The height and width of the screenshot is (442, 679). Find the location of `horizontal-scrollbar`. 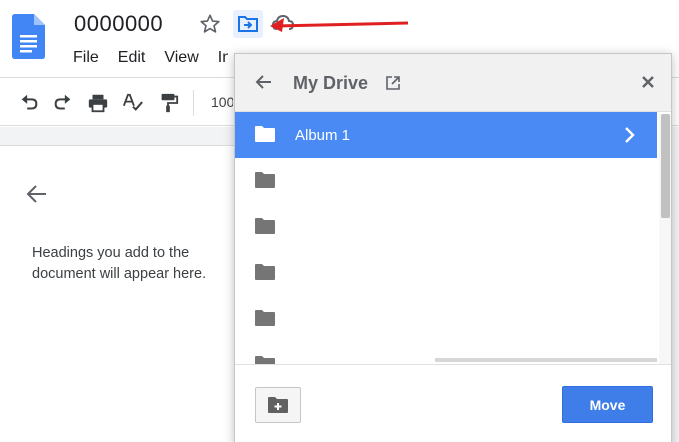

horizontal-scrollbar is located at coordinates (546, 360).